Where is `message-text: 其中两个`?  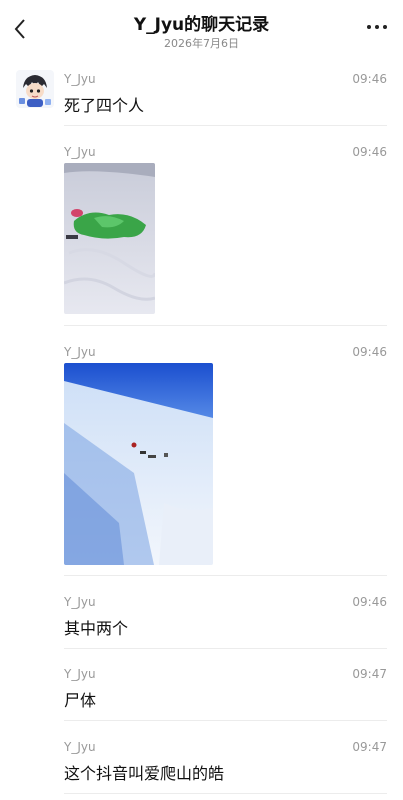 message-text: 其中两个 is located at coordinates (96, 628).